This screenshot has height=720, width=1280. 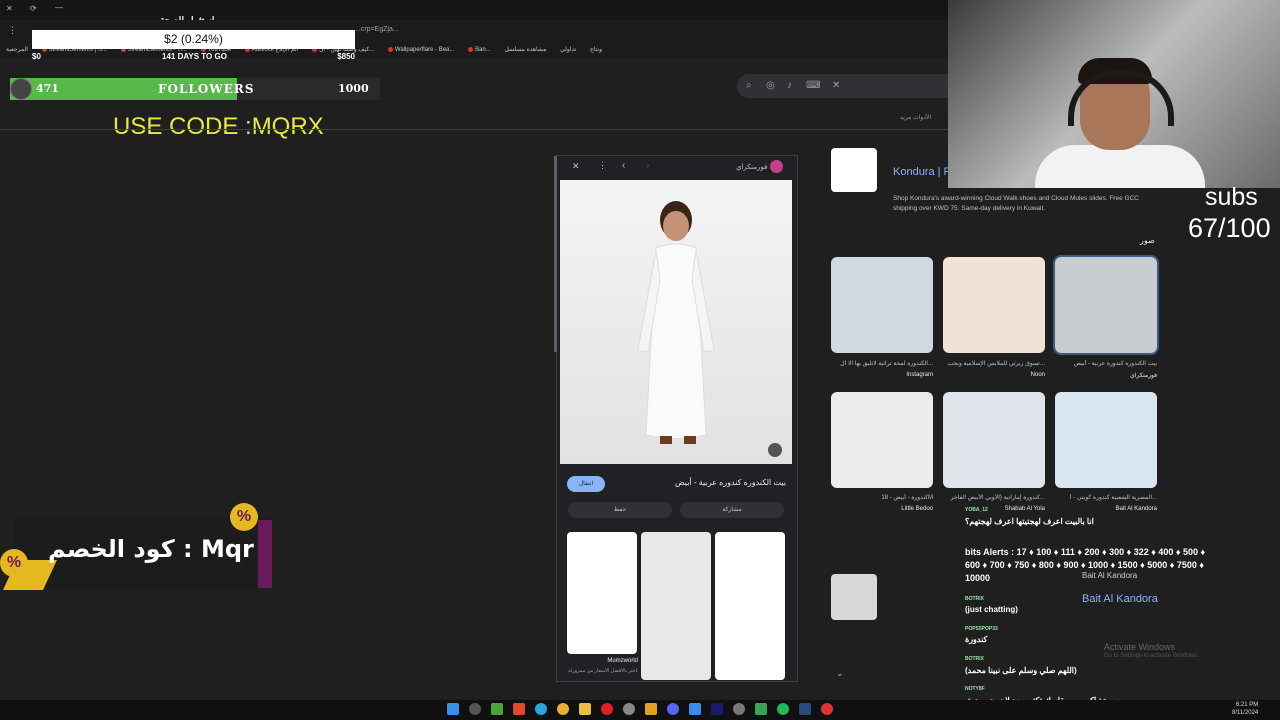 What do you see at coordinates (919, 375) in the screenshot?
I see `image-source: Instagram` at bounding box center [919, 375].